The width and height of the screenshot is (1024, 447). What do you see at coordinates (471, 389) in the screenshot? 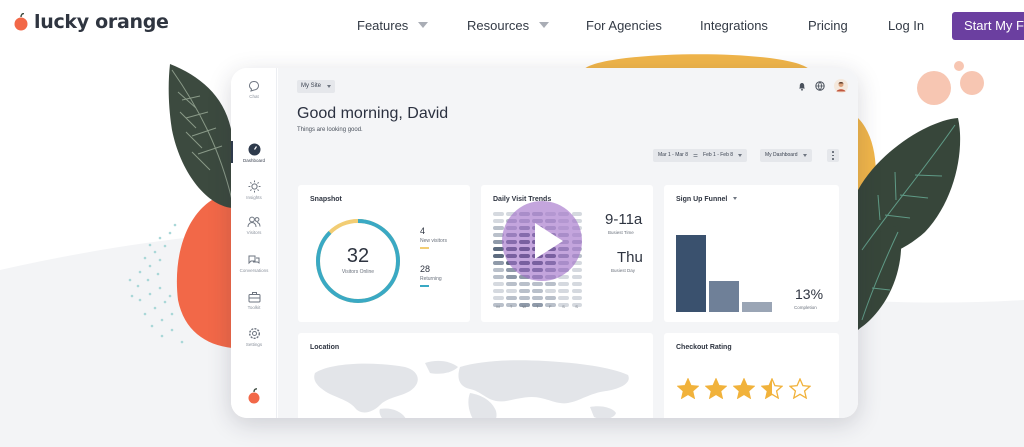
I see `world-map` at bounding box center [471, 389].